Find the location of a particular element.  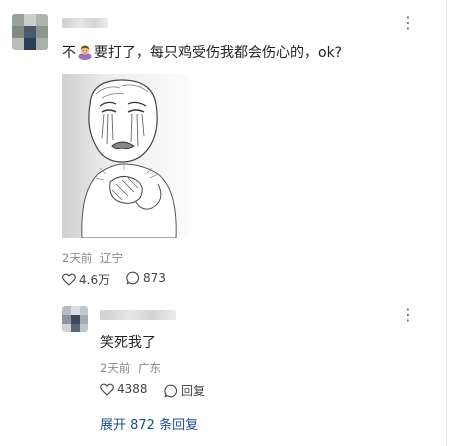

like-button: 4.6万 is located at coordinates (86, 279).